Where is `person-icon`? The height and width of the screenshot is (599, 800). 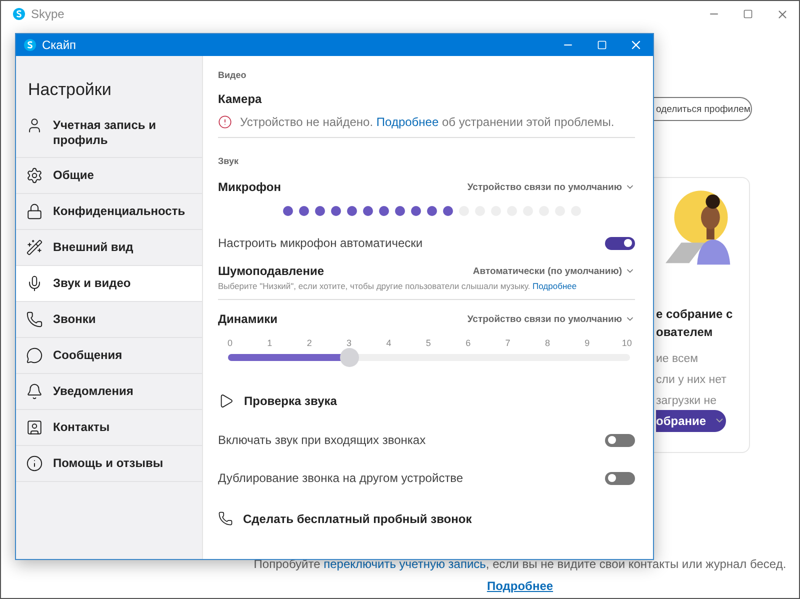
person-icon is located at coordinates (34, 125).